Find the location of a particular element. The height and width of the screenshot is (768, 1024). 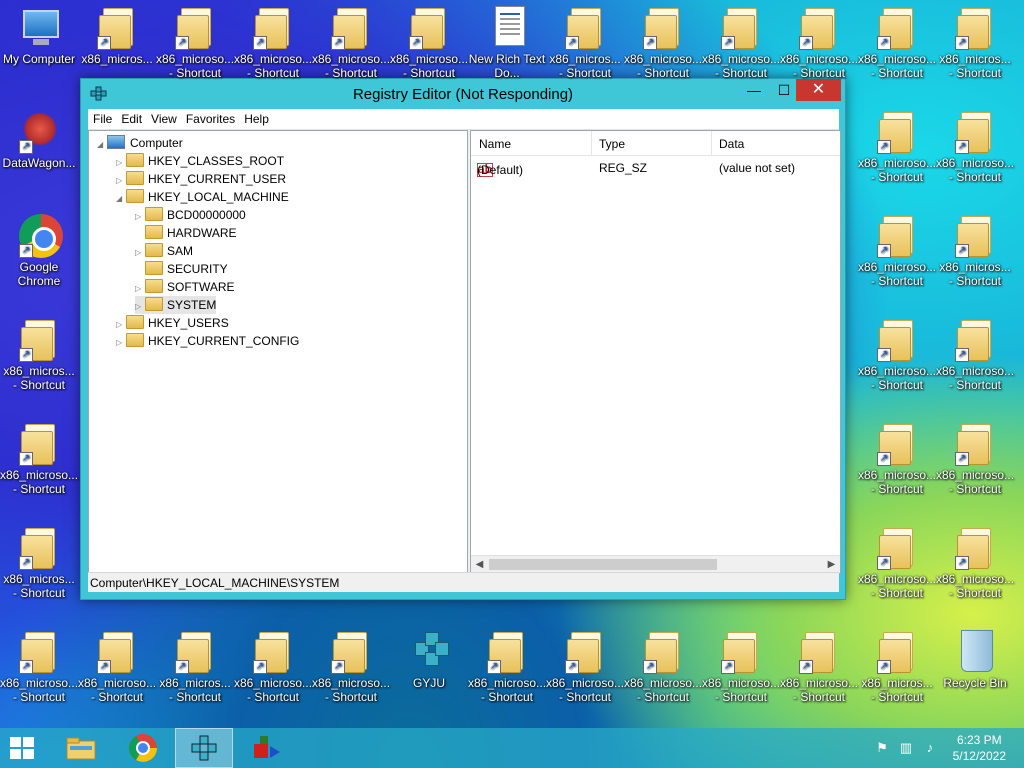

folder-icon is located at coordinates (154, 250).